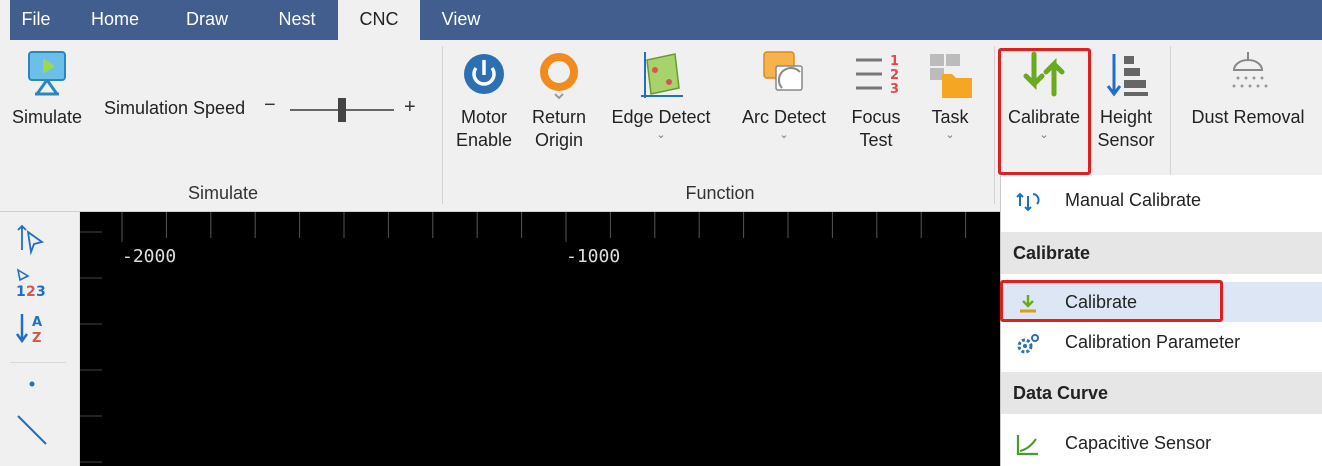 The image size is (1322, 466). Describe the element at coordinates (37, 322) in the screenshot. I see `svg-text: A` at that location.